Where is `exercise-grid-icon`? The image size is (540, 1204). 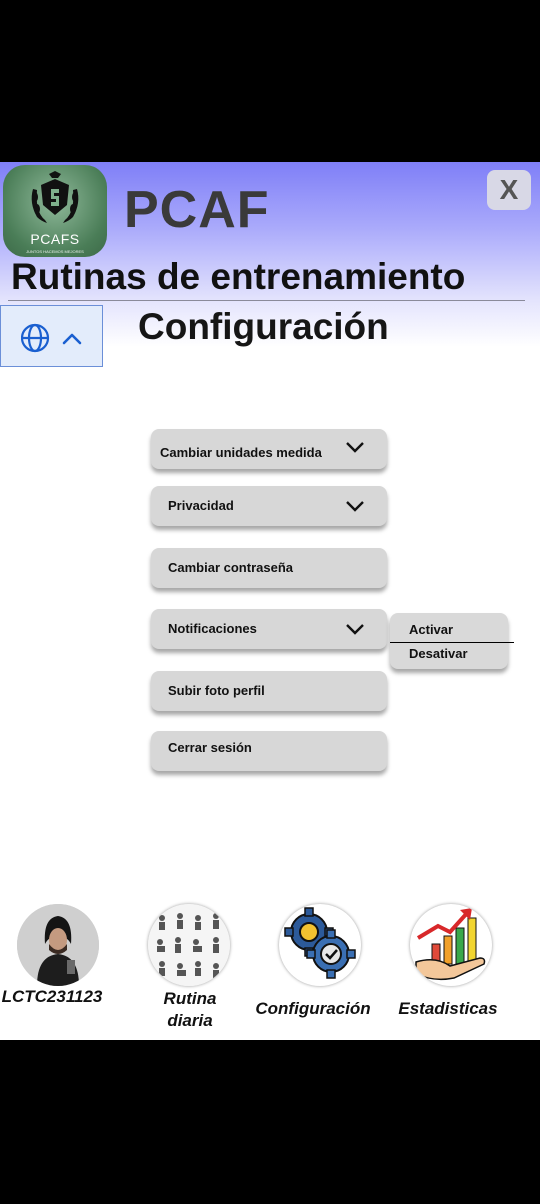
exercise-grid-icon is located at coordinates (189, 945).